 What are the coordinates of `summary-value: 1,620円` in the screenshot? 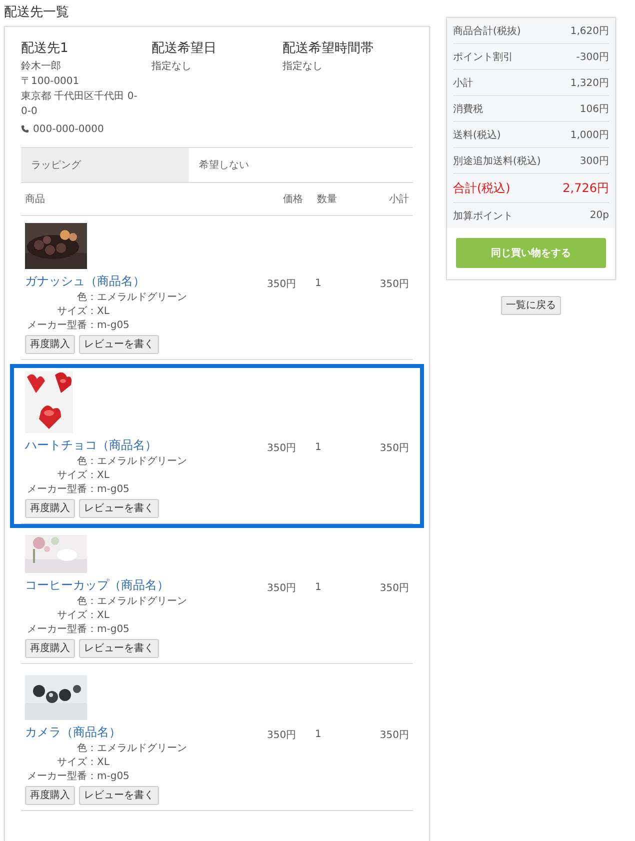 It's located at (589, 31).